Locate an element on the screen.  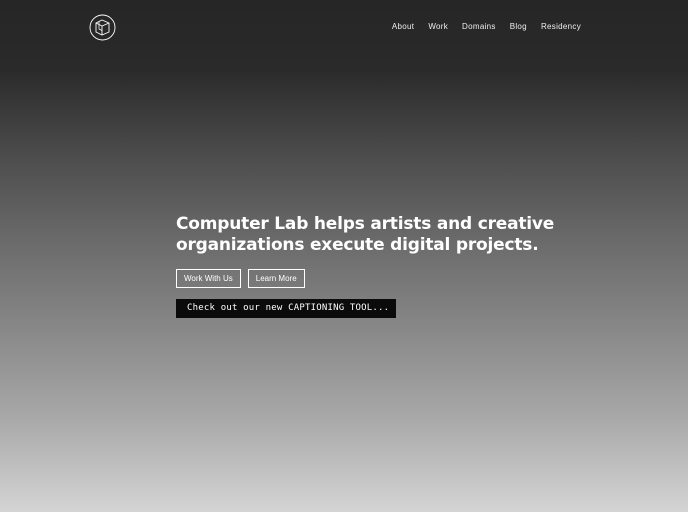
nav-residency: Residency is located at coordinates (561, 26).